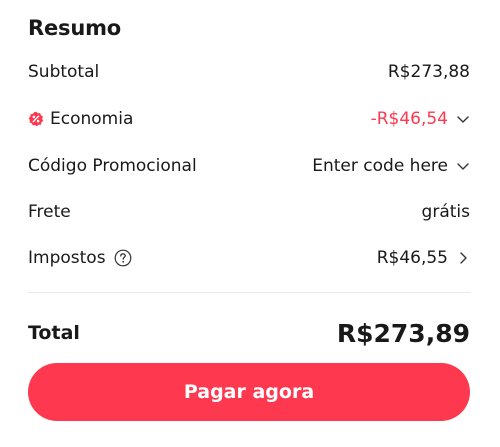  What do you see at coordinates (249, 72) in the screenshot?
I see `subtotal-row: Subtotal R$273,88` at bounding box center [249, 72].